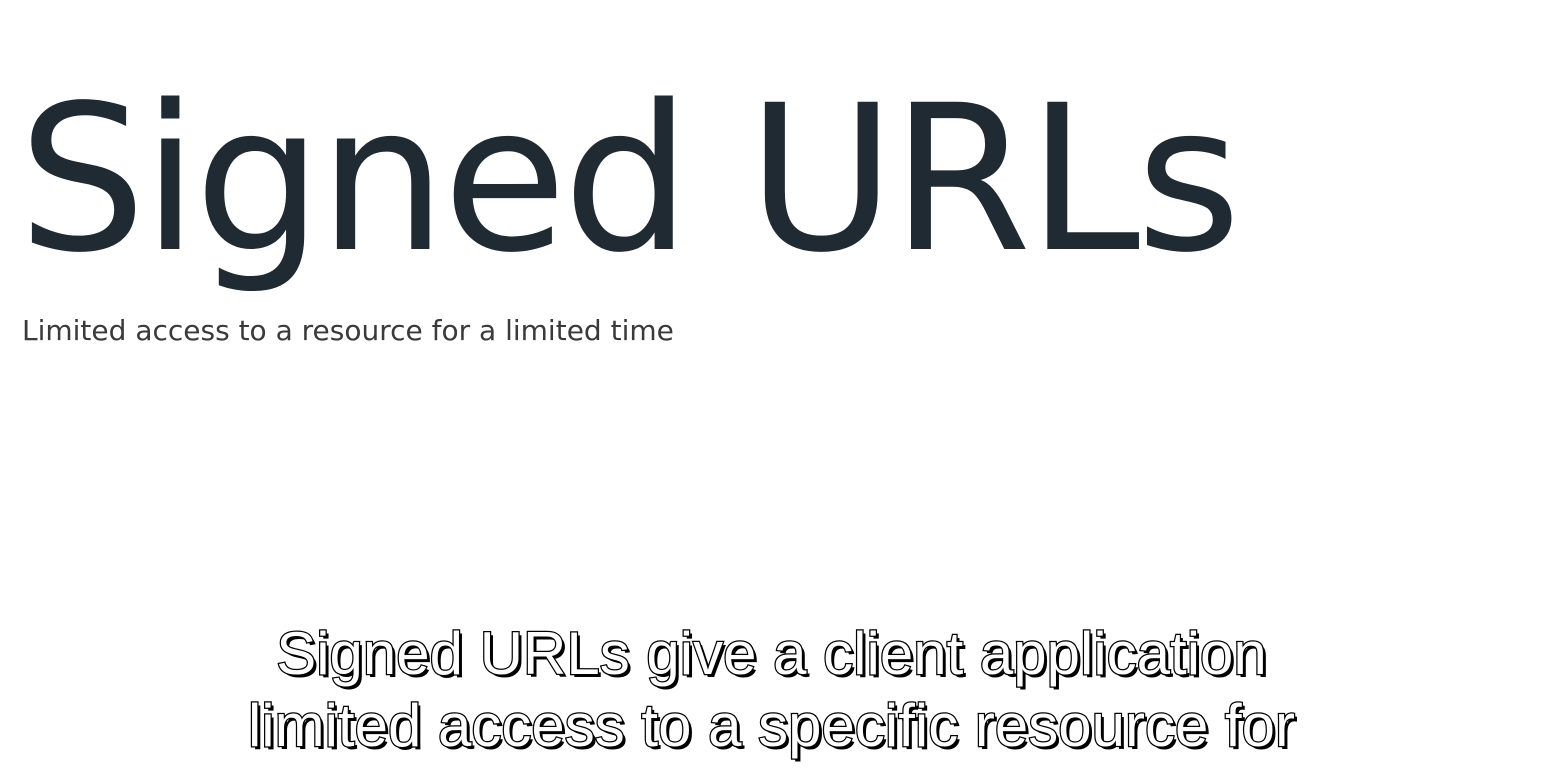  What do you see at coordinates (771, 654) in the screenshot?
I see `caption-line-1: Signed URLs give a client application` at bounding box center [771, 654].